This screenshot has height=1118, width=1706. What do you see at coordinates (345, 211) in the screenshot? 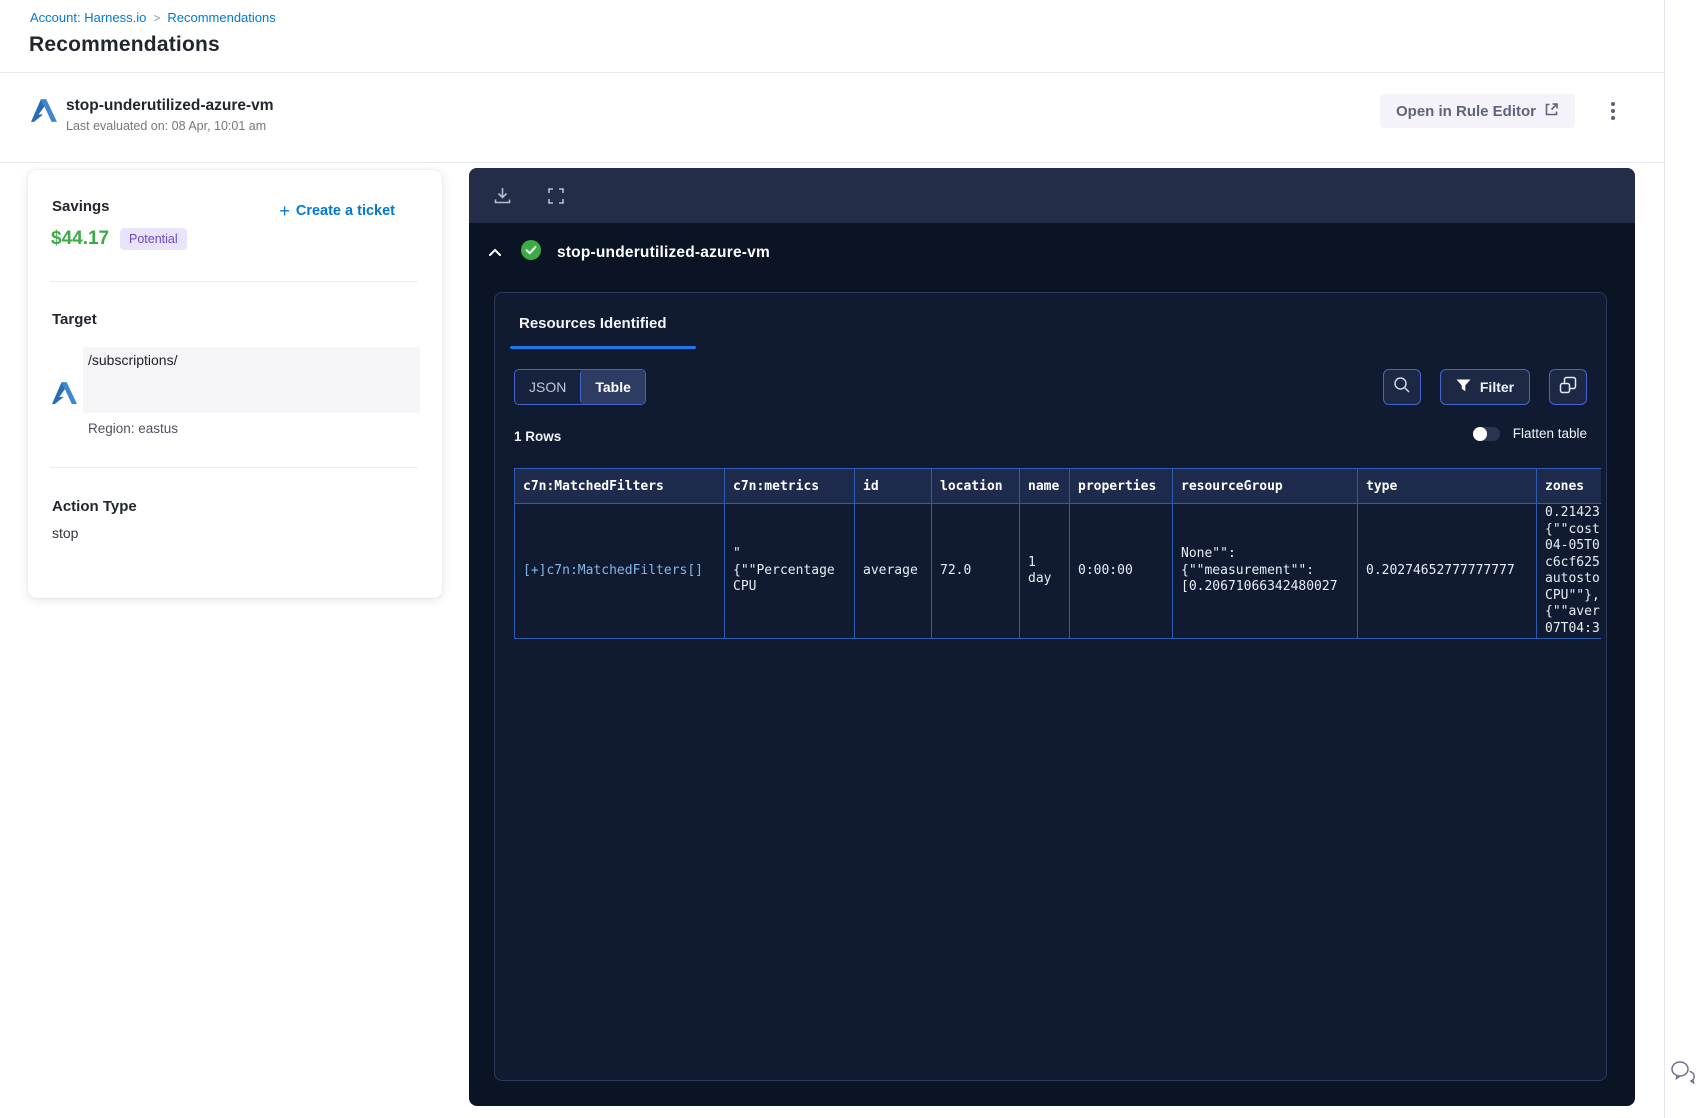
I see `create-ticket-label: Create a ticket` at bounding box center [345, 211].